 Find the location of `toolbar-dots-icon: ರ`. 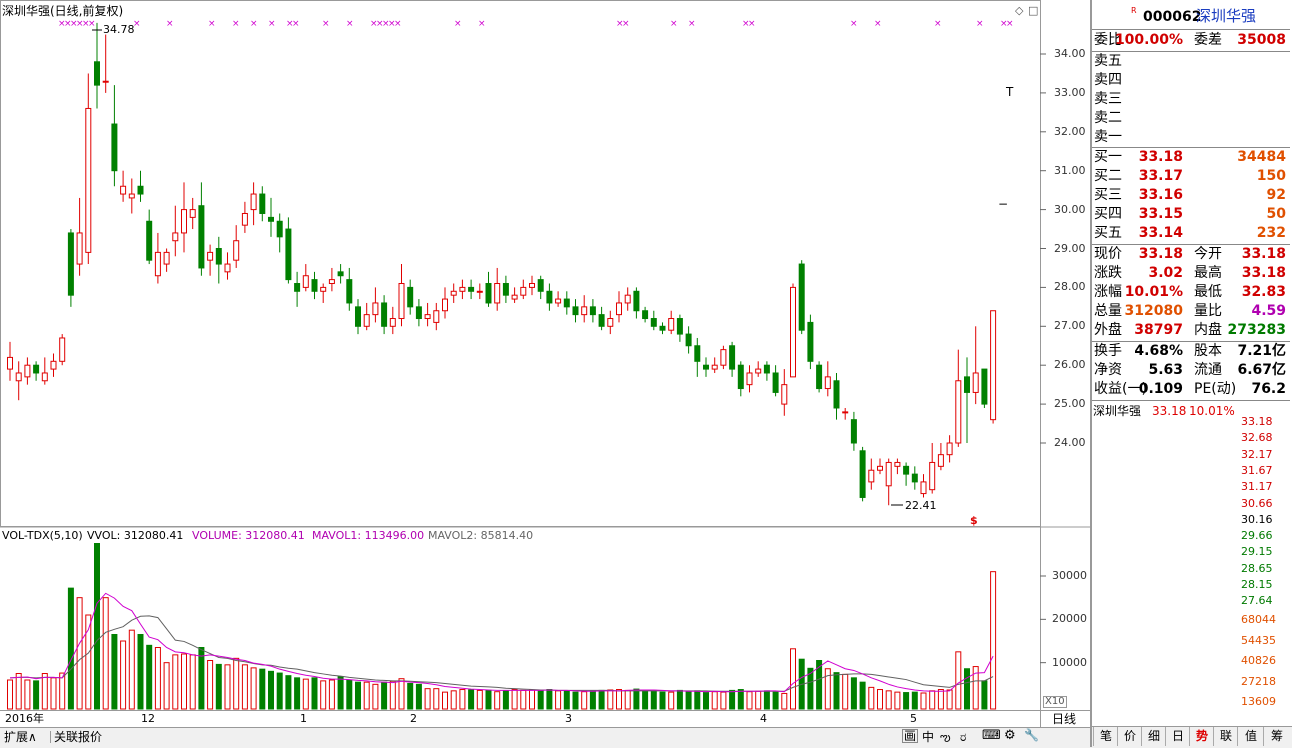

toolbar-dots-icon: ರ is located at coordinates (963, 737).